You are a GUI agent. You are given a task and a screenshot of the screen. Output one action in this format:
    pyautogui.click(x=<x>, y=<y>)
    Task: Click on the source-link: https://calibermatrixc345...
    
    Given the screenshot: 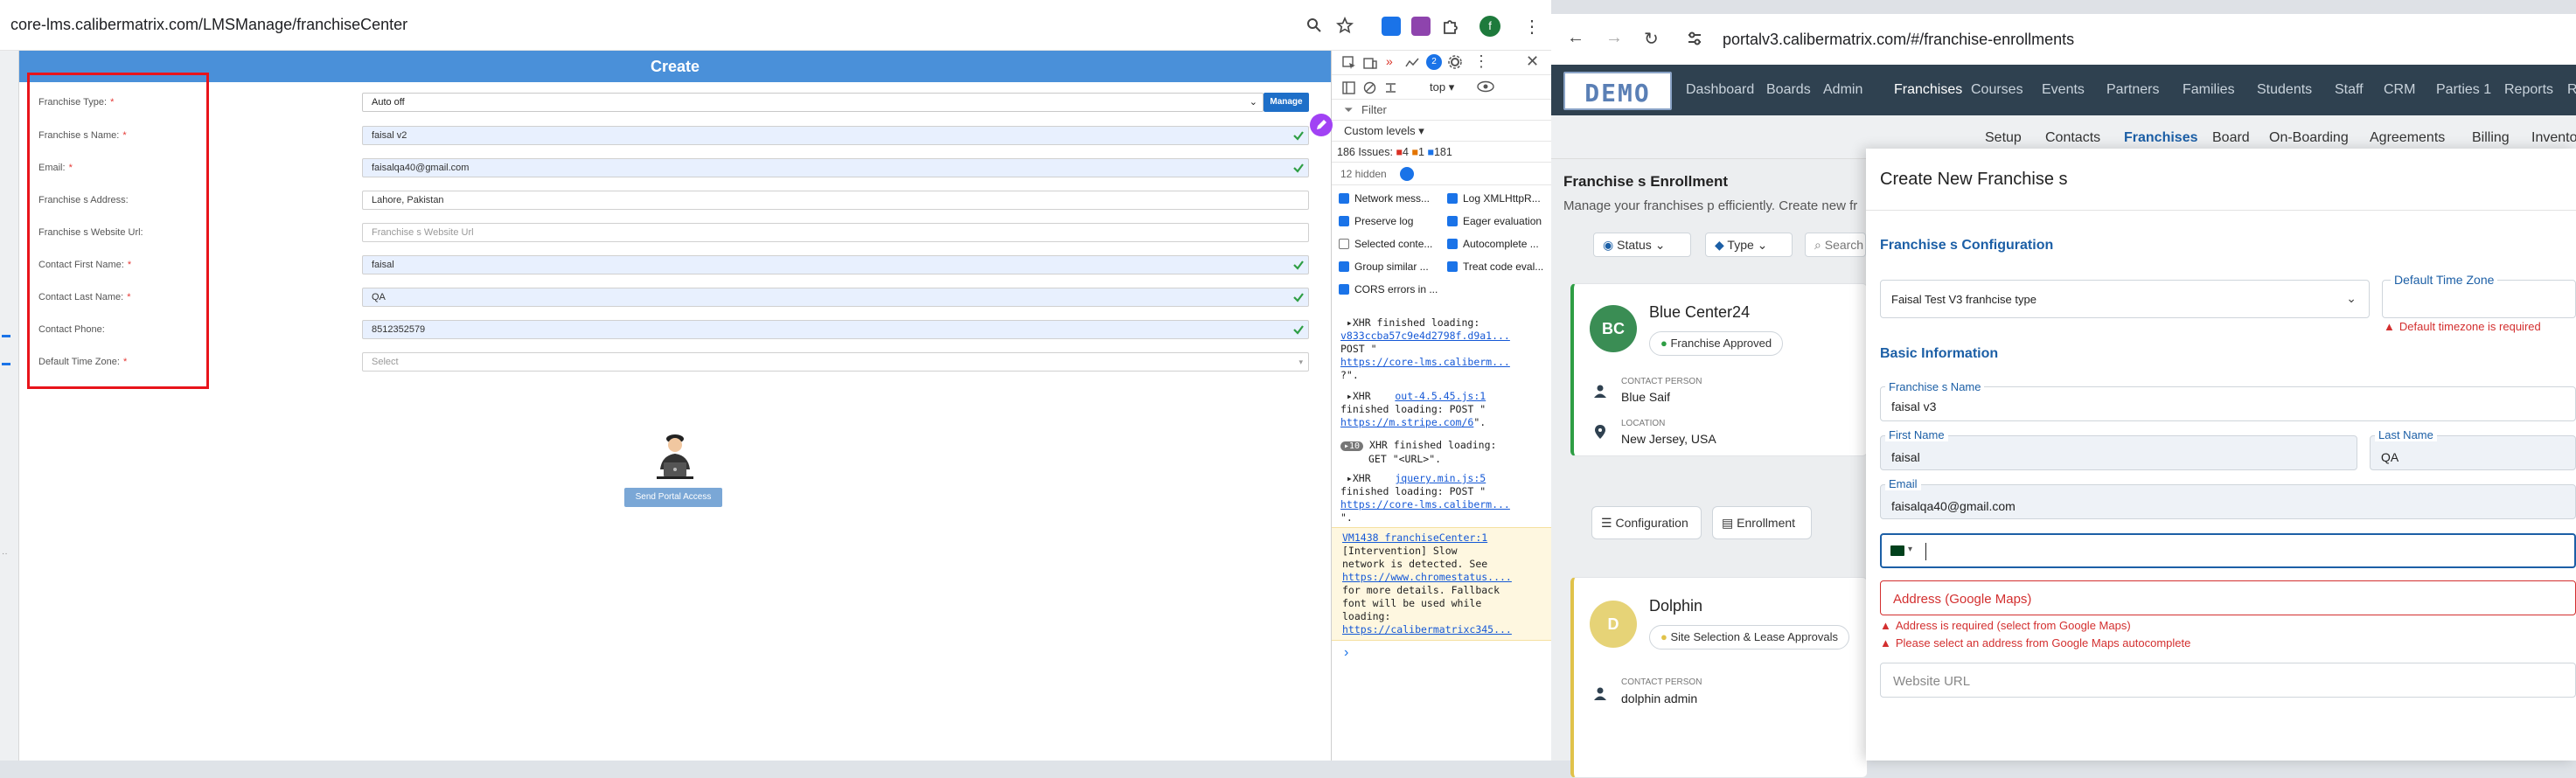 What is the action you would take?
    pyautogui.click(x=1427, y=630)
    